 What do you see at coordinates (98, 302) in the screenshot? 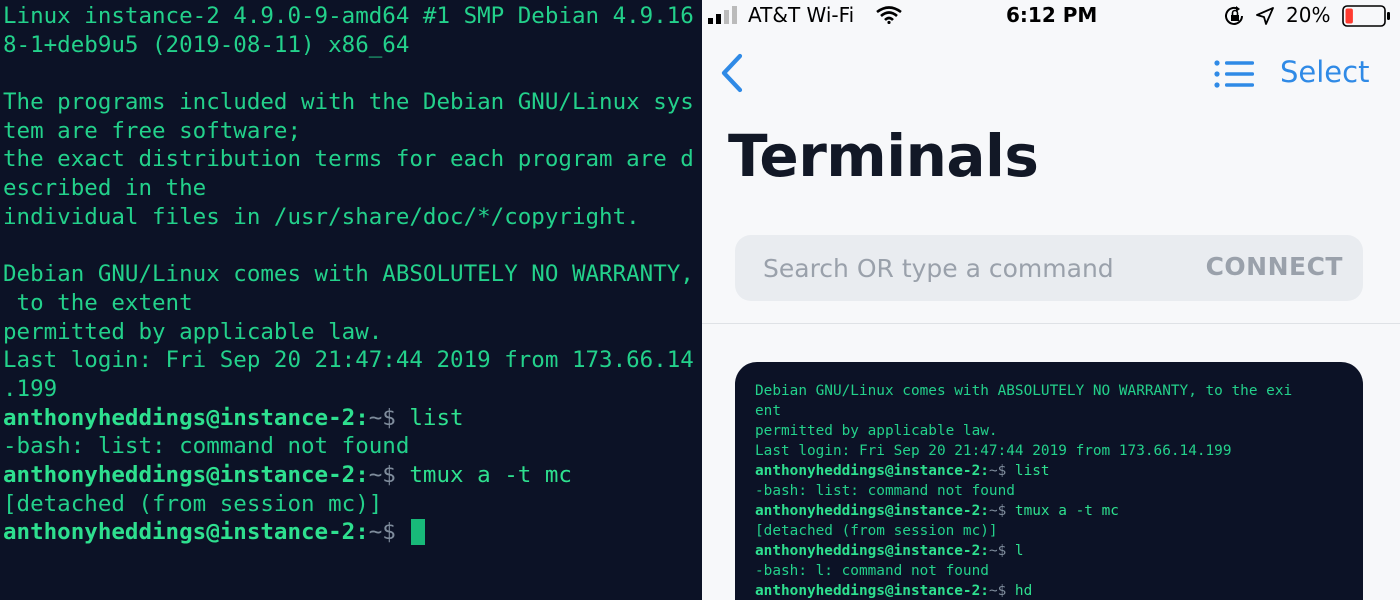
I see `output-line: to the extent` at bounding box center [98, 302].